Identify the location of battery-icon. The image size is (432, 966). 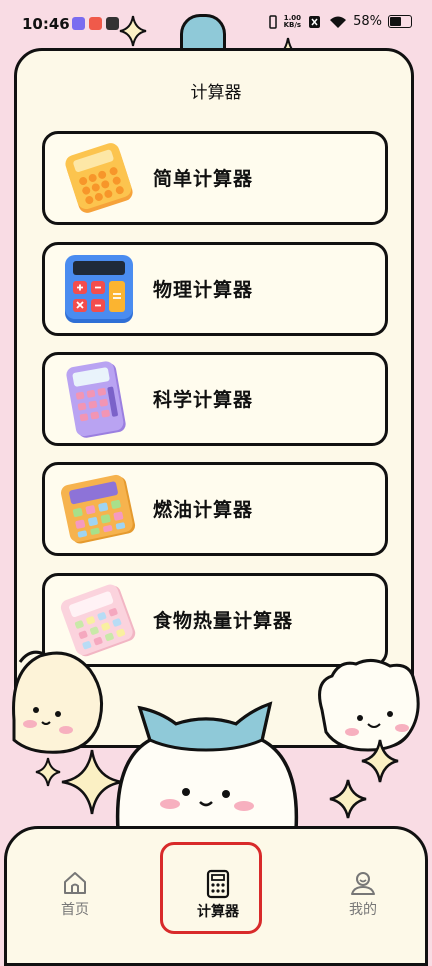
(400, 21).